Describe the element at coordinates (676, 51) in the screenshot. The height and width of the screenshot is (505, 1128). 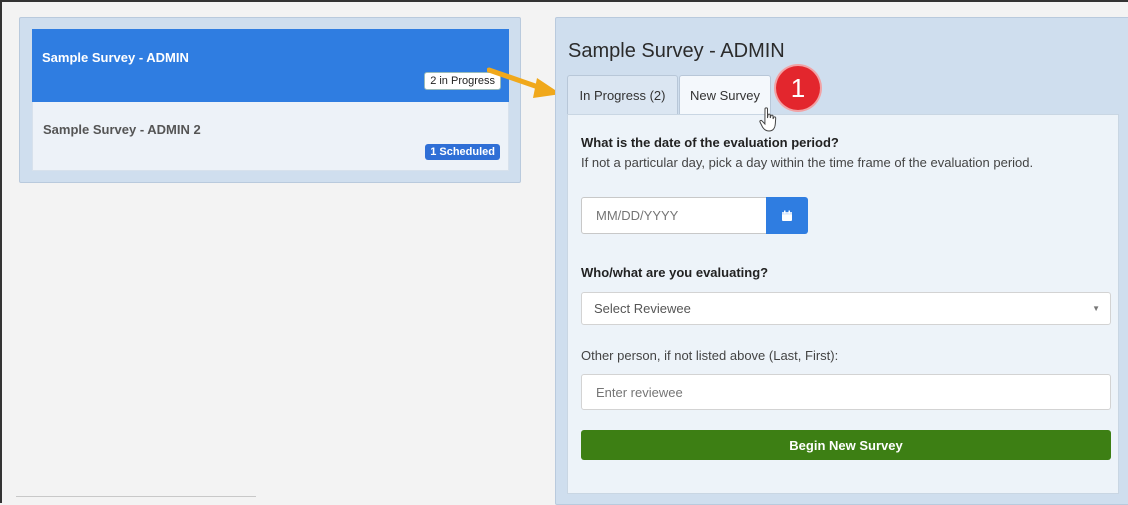
I see `page-title: Sample Survey - ADMIN` at that location.